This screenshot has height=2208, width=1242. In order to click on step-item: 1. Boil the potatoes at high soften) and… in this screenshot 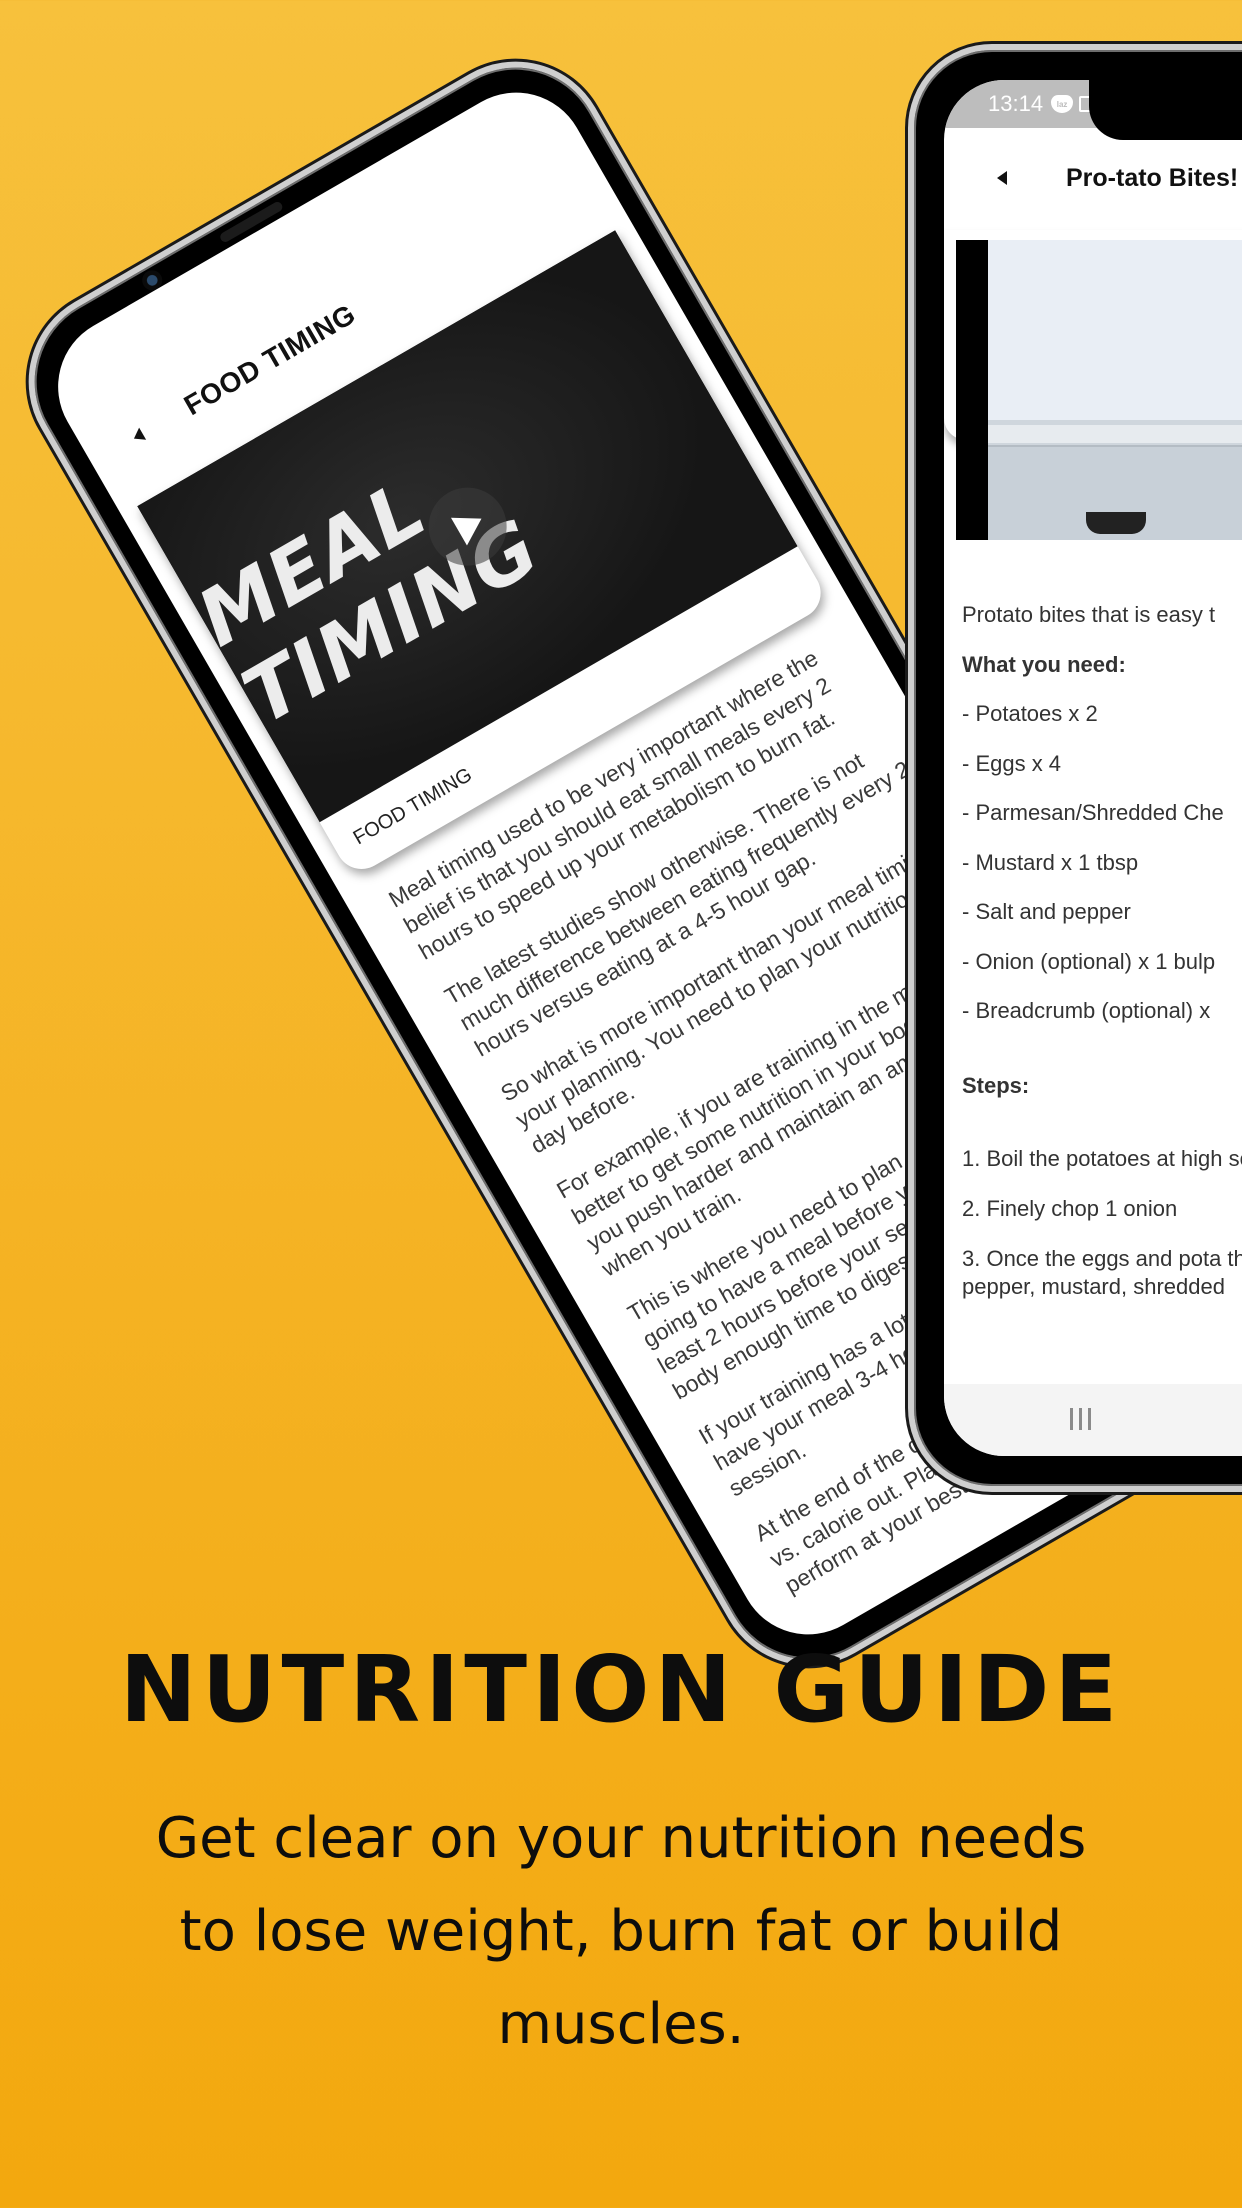, I will do `click(1102, 1158)`.